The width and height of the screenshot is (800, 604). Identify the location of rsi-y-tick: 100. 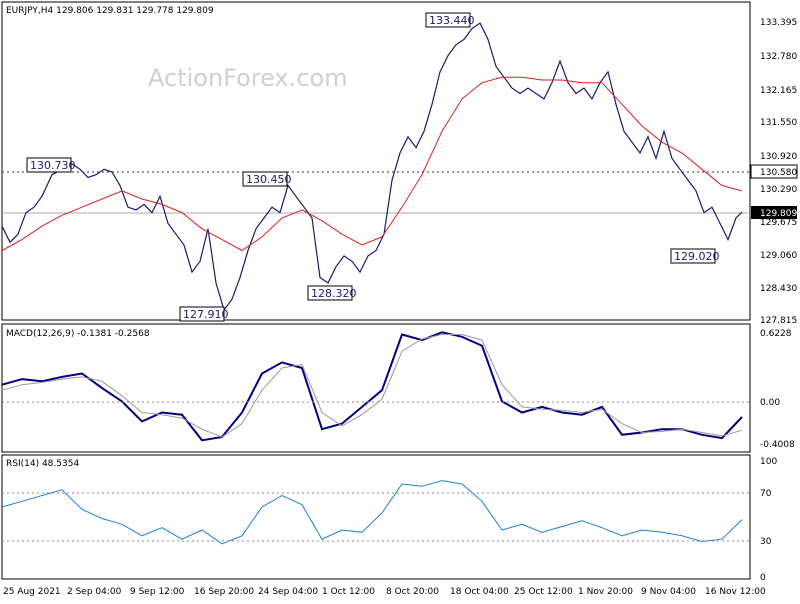
(768, 462).